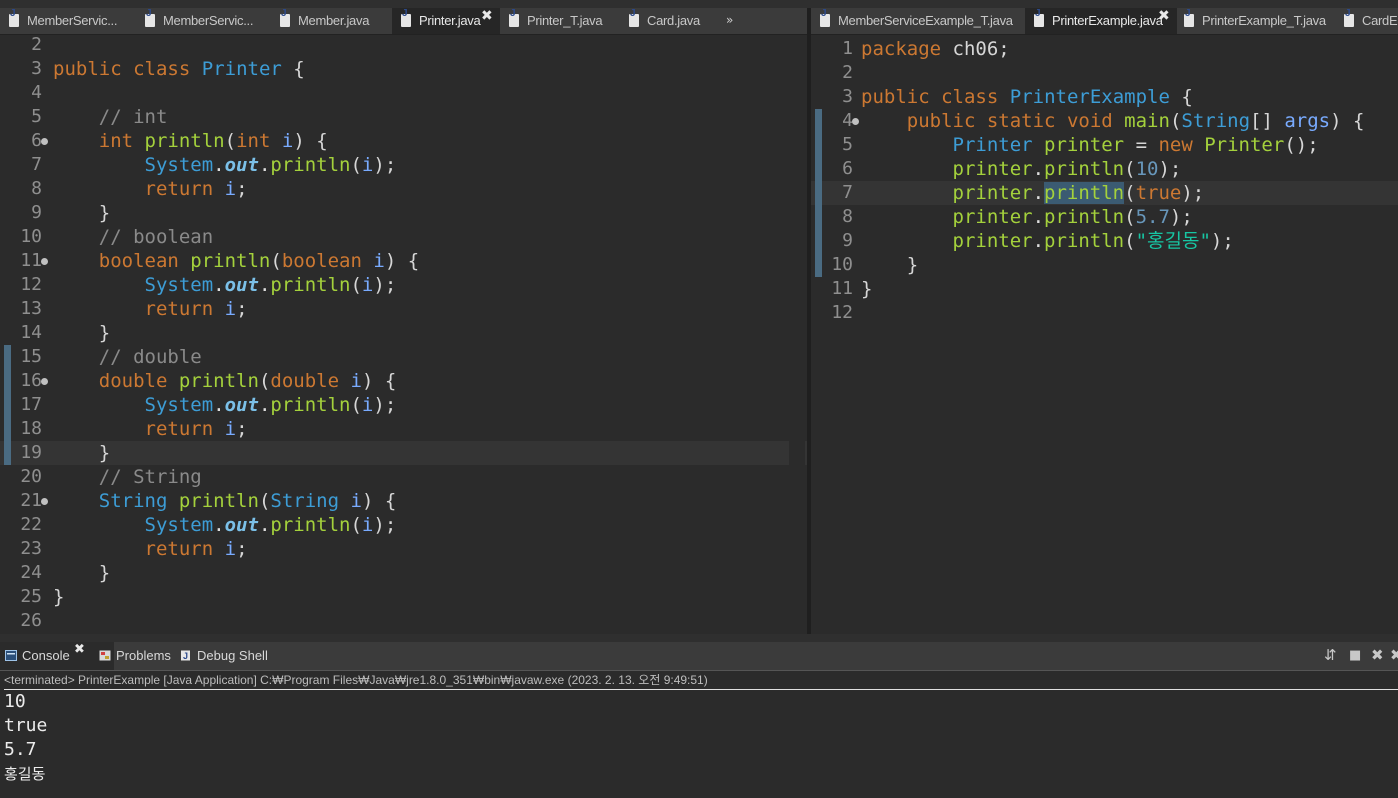 This screenshot has width=1398, height=798. Describe the element at coordinates (150, 549) in the screenshot. I see `code-text: return i;` at that location.